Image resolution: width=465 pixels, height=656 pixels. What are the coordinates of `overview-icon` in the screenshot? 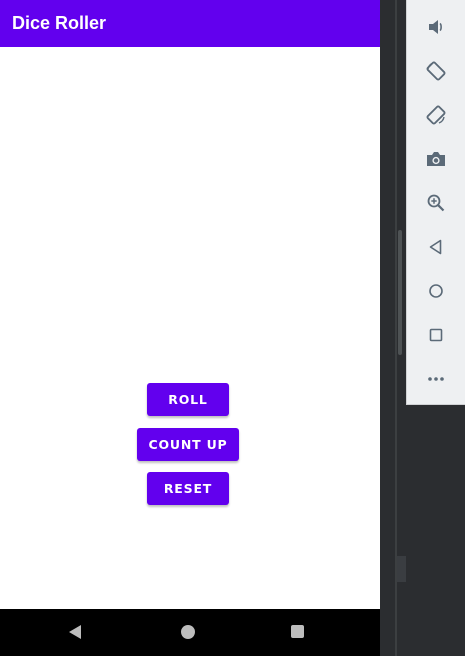 It's located at (436, 335).